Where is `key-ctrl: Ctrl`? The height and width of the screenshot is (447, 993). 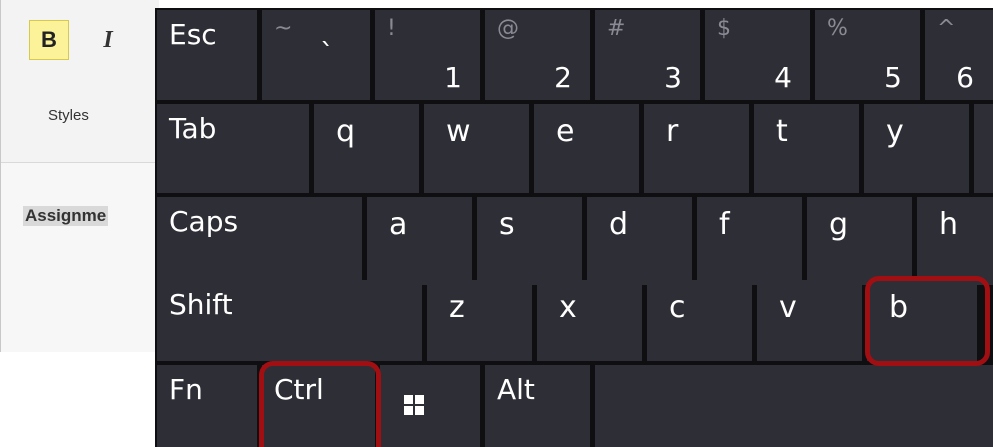 key-ctrl: Ctrl is located at coordinates (318, 406).